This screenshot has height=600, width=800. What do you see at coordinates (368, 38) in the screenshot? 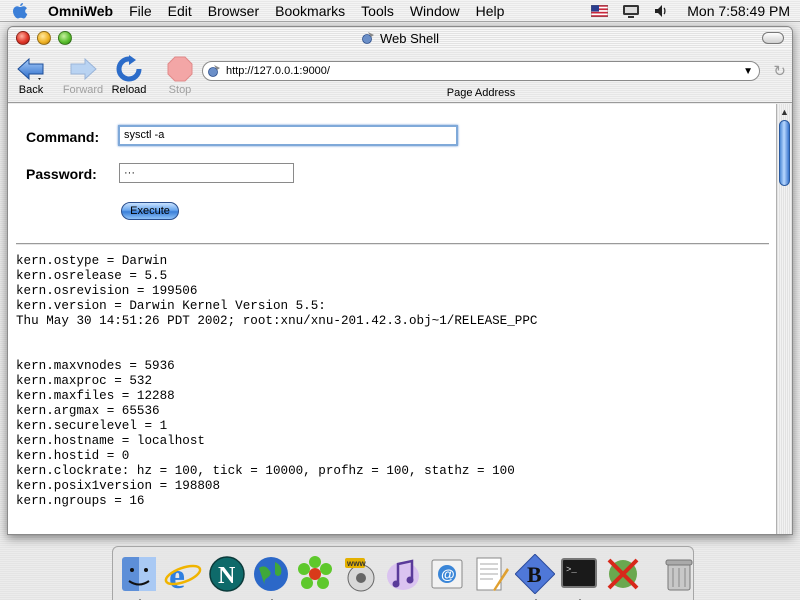
I see `document-proxy-icon` at bounding box center [368, 38].